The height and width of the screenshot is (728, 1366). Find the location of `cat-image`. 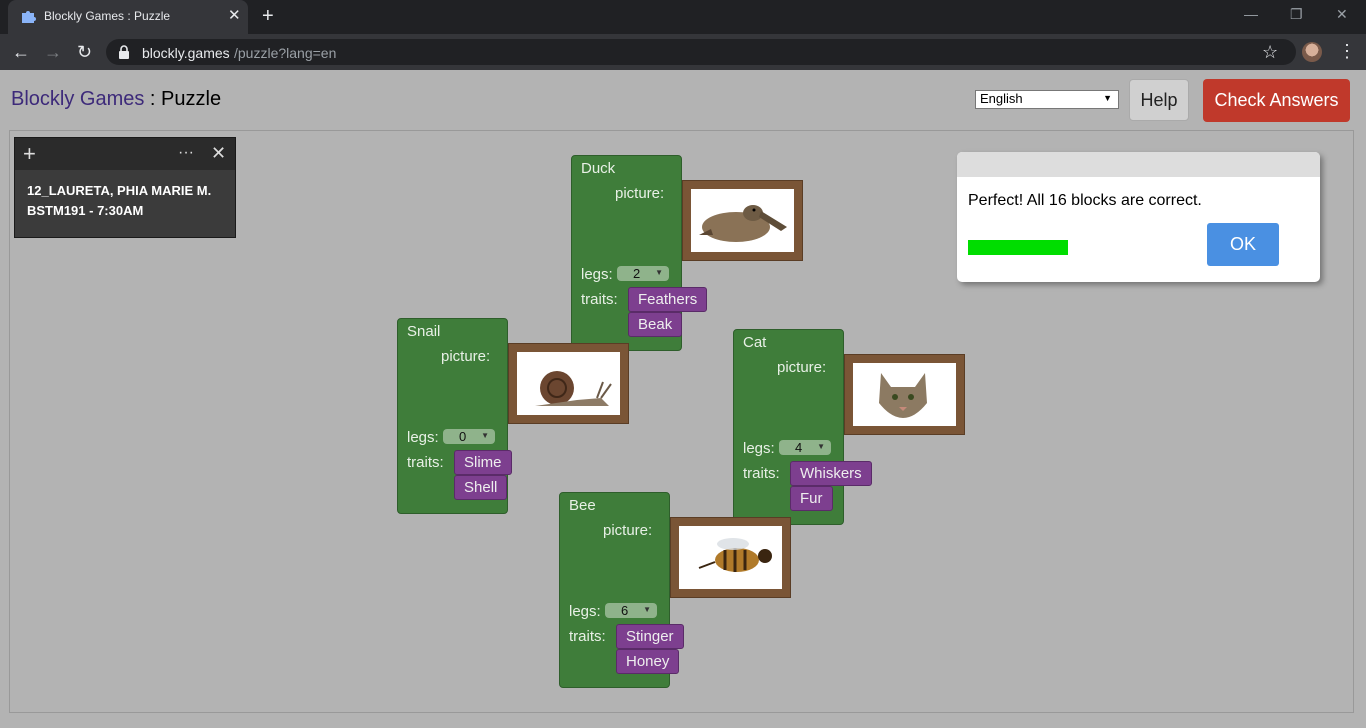

cat-image is located at coordinates (904, 394).